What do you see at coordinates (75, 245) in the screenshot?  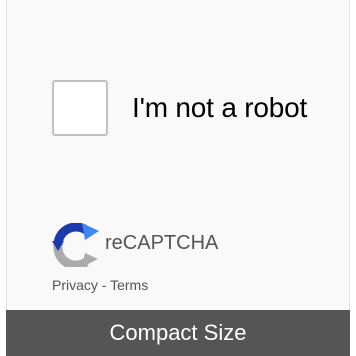 I see `recaptcha-logo-icon` at bounding box center [75, 245].